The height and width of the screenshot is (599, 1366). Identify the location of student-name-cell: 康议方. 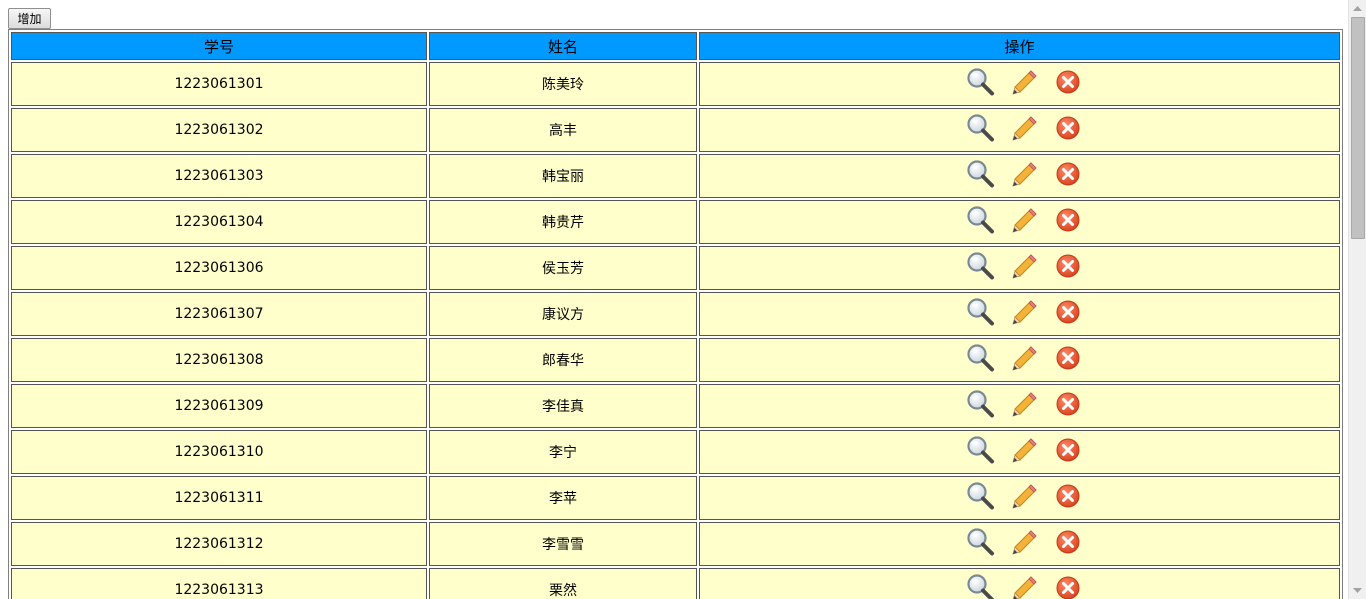
(563, 314).